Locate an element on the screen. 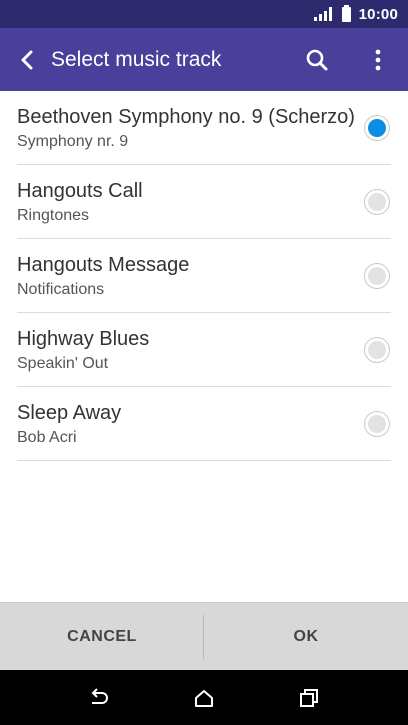 This screenshot has height=725, width=408. track-subtitle: Ringtones is located at coordinates (53, 215).